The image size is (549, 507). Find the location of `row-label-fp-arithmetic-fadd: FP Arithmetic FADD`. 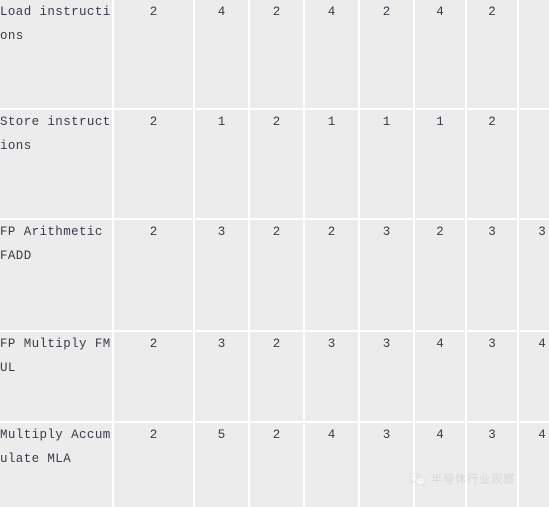

row-label-fp-arithmetic-fadd: FP Arithmetic FADD is located at coordinates (57, 276).